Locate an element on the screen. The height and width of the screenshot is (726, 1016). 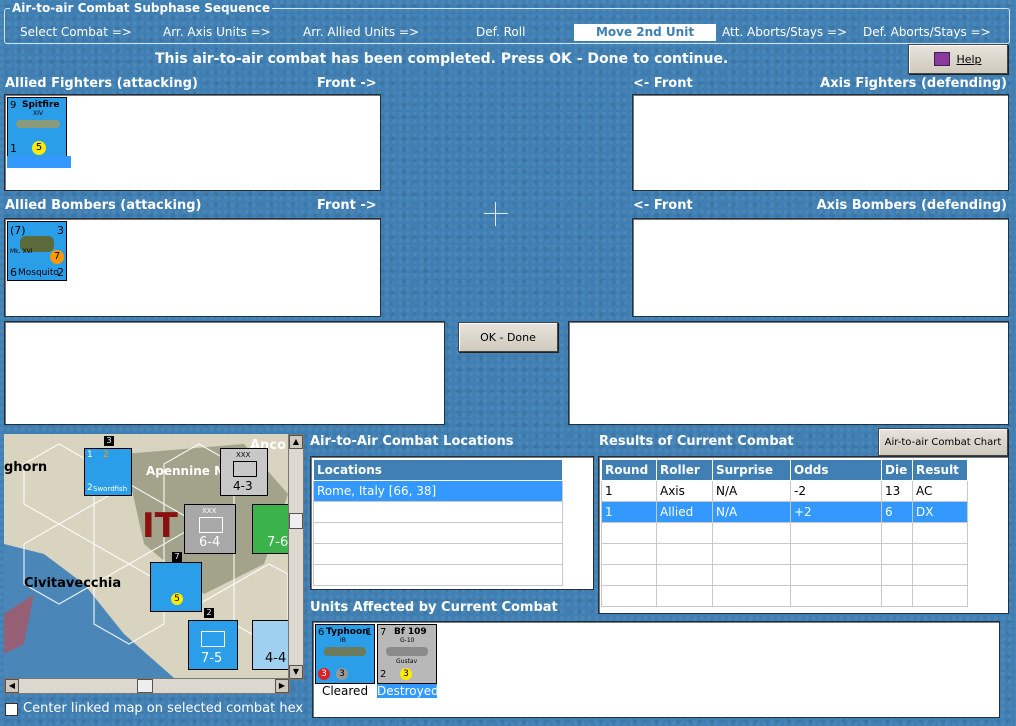
step-def-aborts: Def. Aborts/Stays => is located at coordinates (927, 32).